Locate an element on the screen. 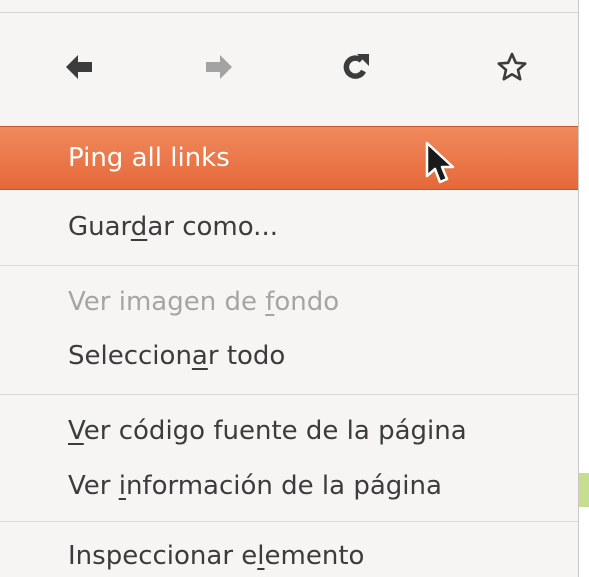 Image resolution: width=589 pixels, height=577 pixels. arrow-right-icon is located at coordinates (219, 67).